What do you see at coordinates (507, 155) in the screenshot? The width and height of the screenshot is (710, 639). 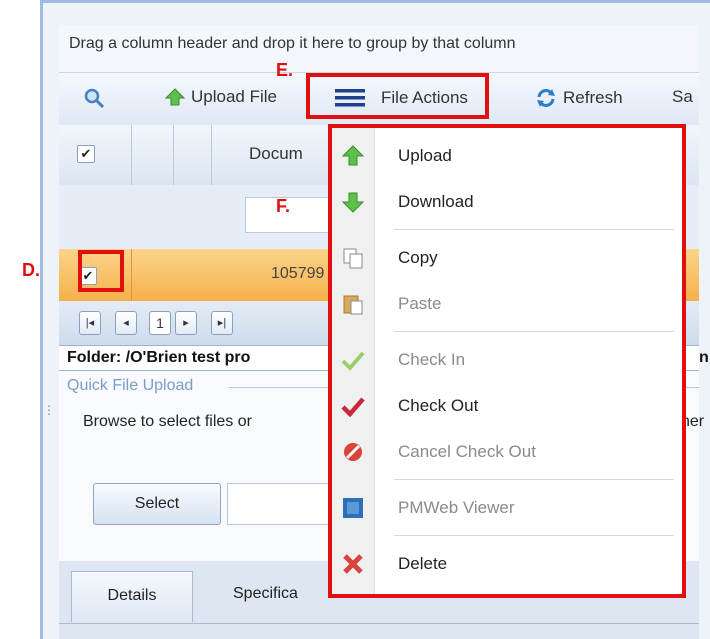 I see `menu-item-upload: Upload` at bounding box center [507, 155].